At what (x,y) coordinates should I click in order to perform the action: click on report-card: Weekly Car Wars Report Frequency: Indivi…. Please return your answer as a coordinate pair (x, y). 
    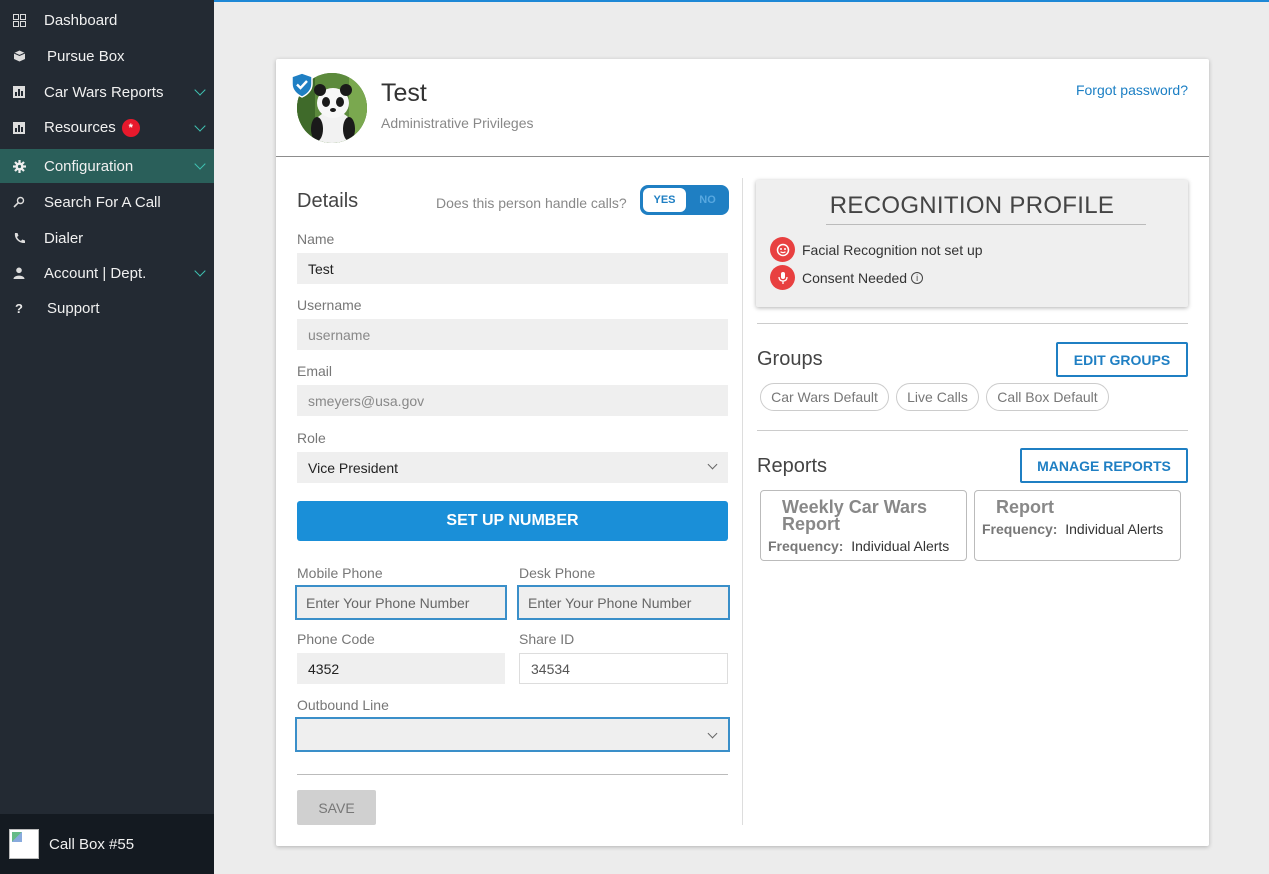
    Looking at the image, I should click on (863, 525).